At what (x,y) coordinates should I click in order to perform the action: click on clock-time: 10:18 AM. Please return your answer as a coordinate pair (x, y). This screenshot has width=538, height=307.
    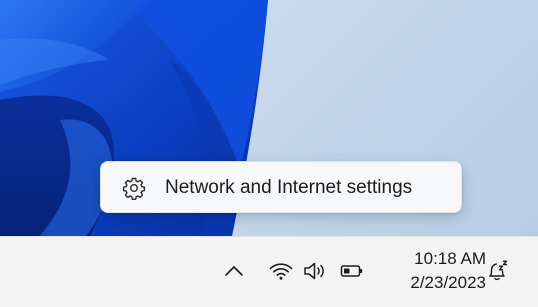
    Looking at the image, I should click on (450, 258).